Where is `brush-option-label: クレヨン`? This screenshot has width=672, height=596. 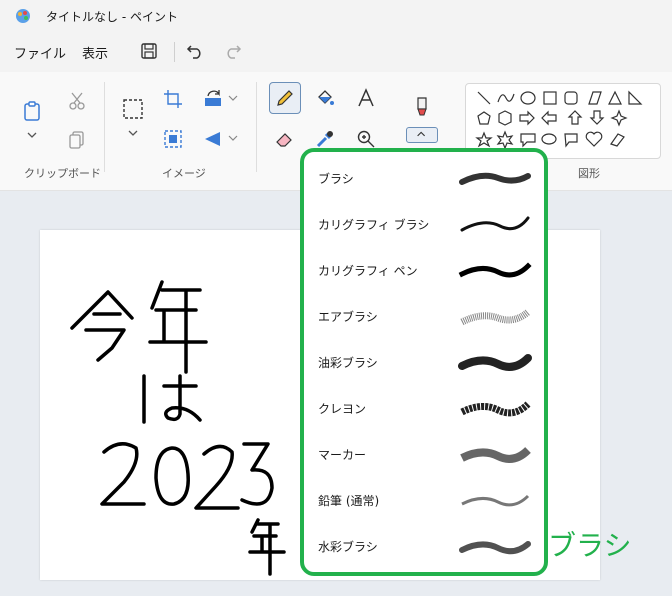 brush-option-label: クレヨン is located at coordinates (342, 409).